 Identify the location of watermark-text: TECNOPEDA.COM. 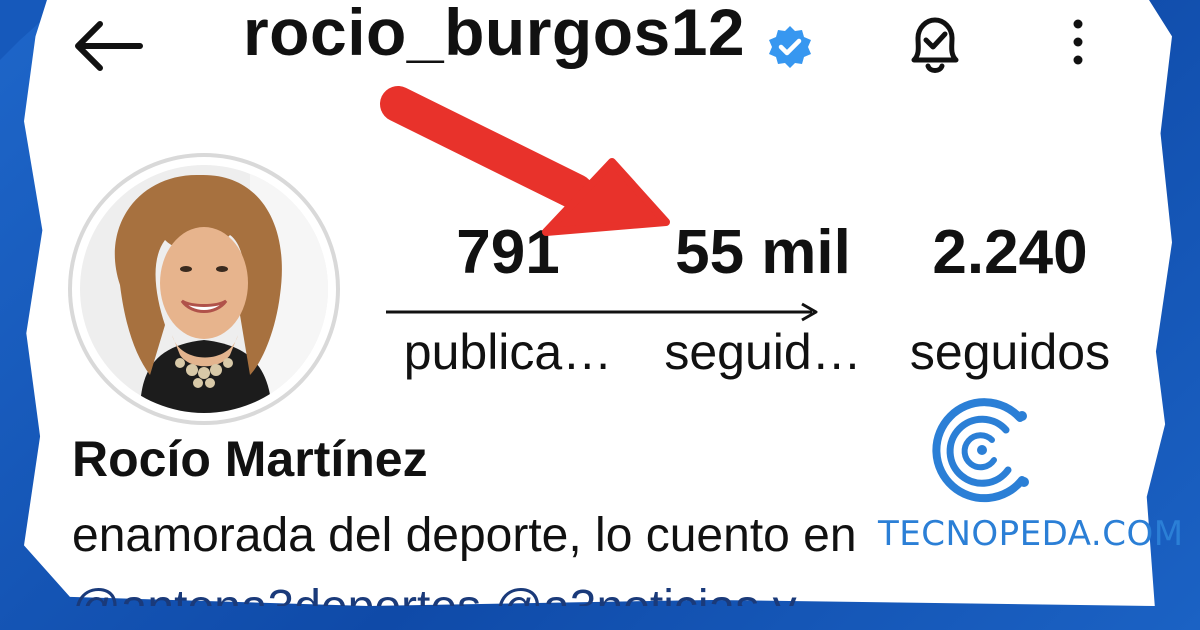
(1031, 534).